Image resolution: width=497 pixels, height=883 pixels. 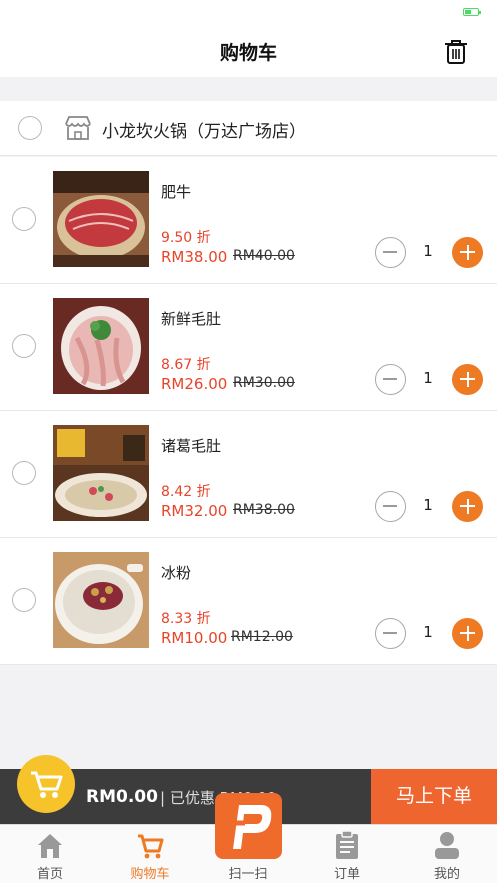 What do you see at coordinates (248, 220) in the screenshot?
I see `cart-item: 肥牛 9.50 折 RM38.00 RM40.00 1` at bounding box center [248, 220].